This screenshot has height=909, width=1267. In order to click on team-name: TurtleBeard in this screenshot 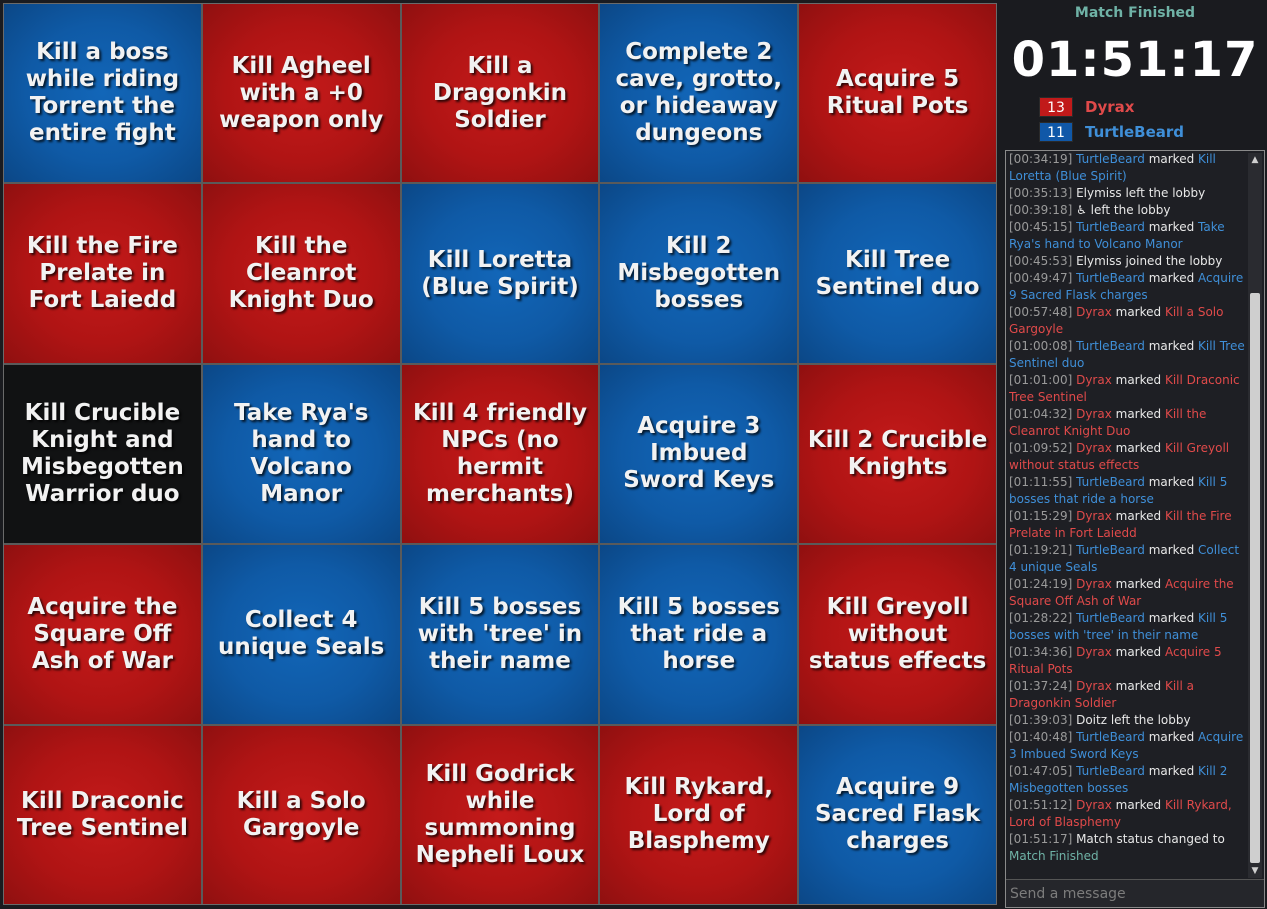, I will do `click(1135, 132)`.